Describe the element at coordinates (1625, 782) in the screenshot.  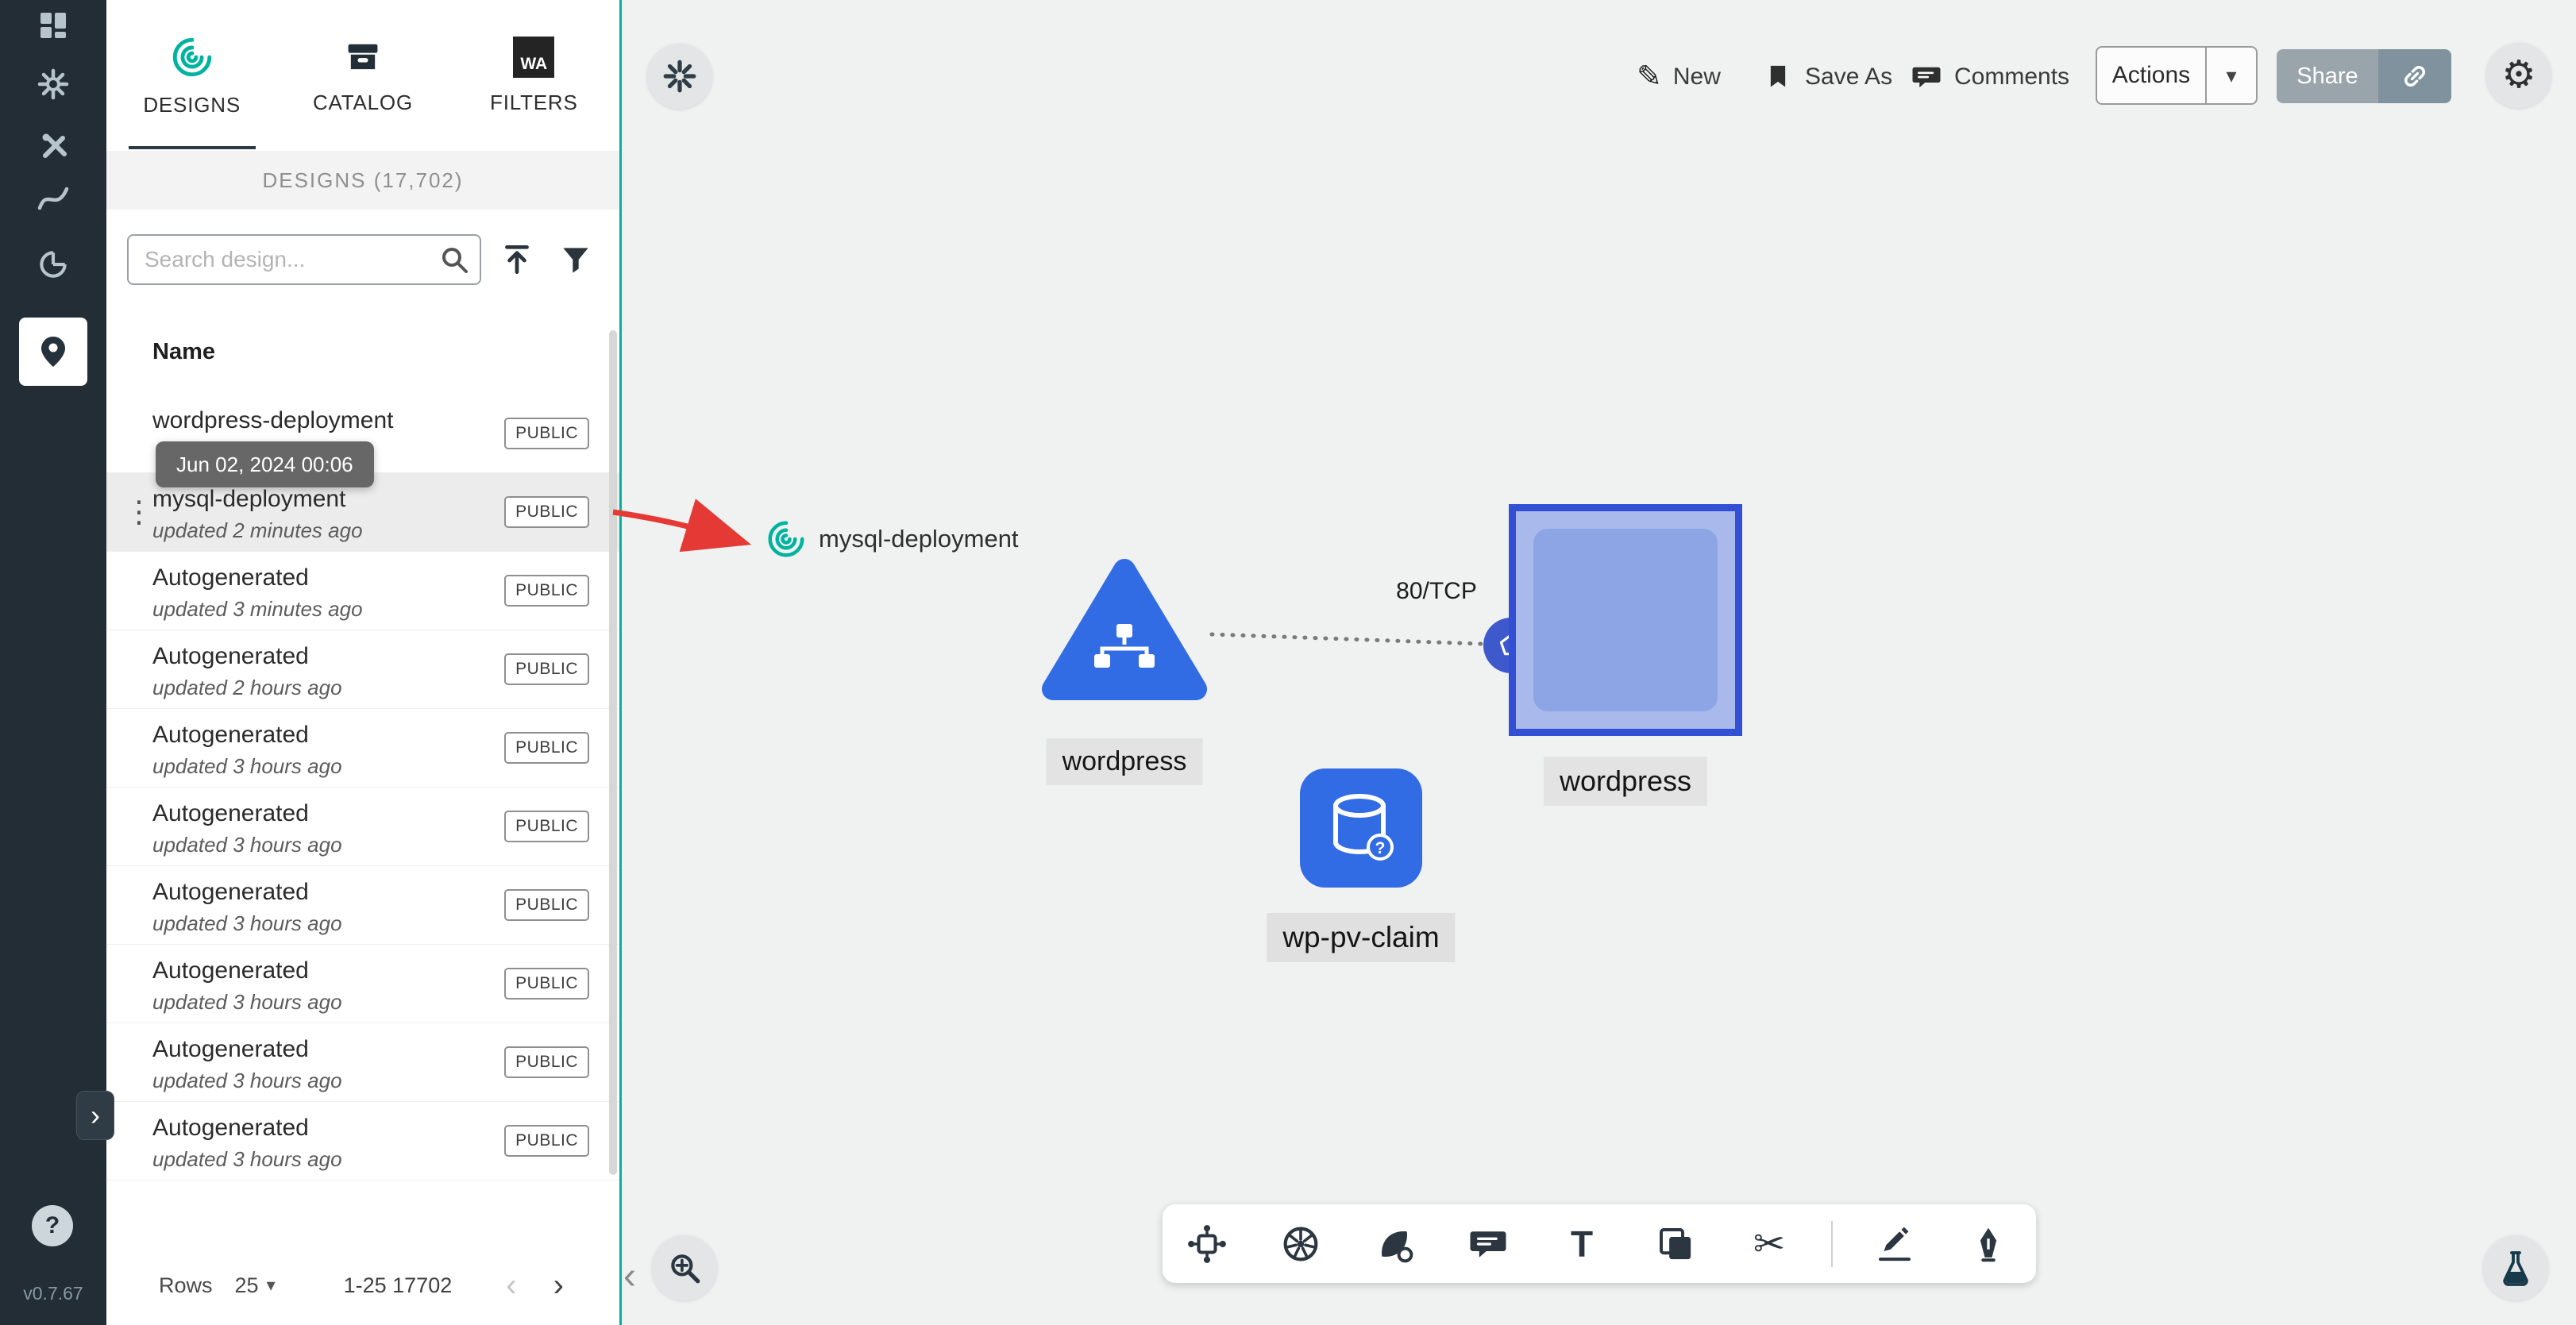
I see `namespace-node-label: wordpress` at that location.